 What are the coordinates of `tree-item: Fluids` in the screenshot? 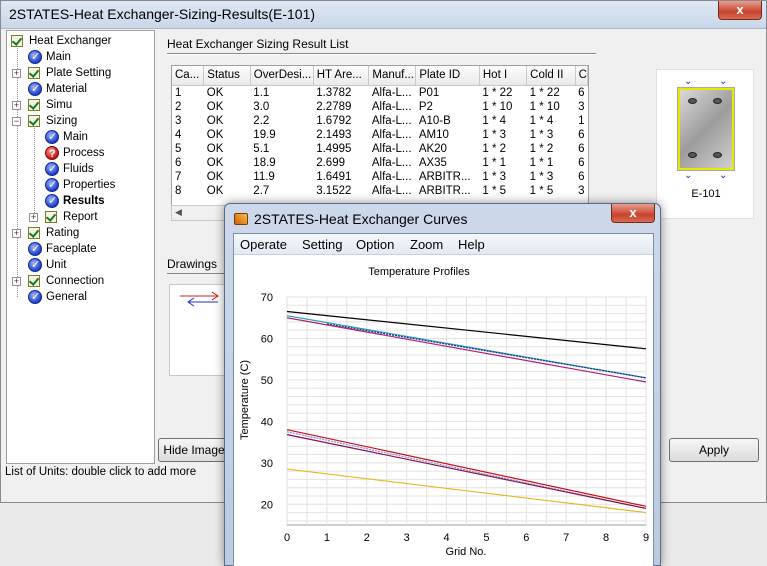 It's located at (79, 169).